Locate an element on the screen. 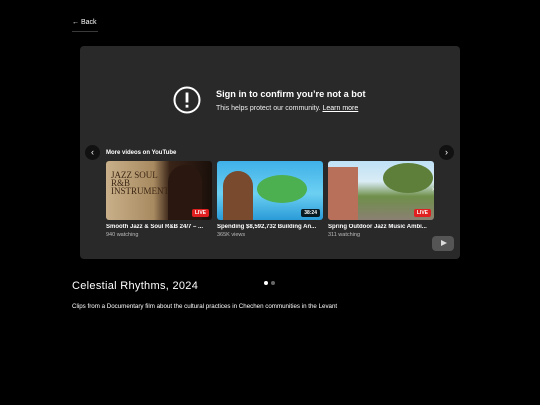  next-videos-button: › is located at coordinates (446, 152).